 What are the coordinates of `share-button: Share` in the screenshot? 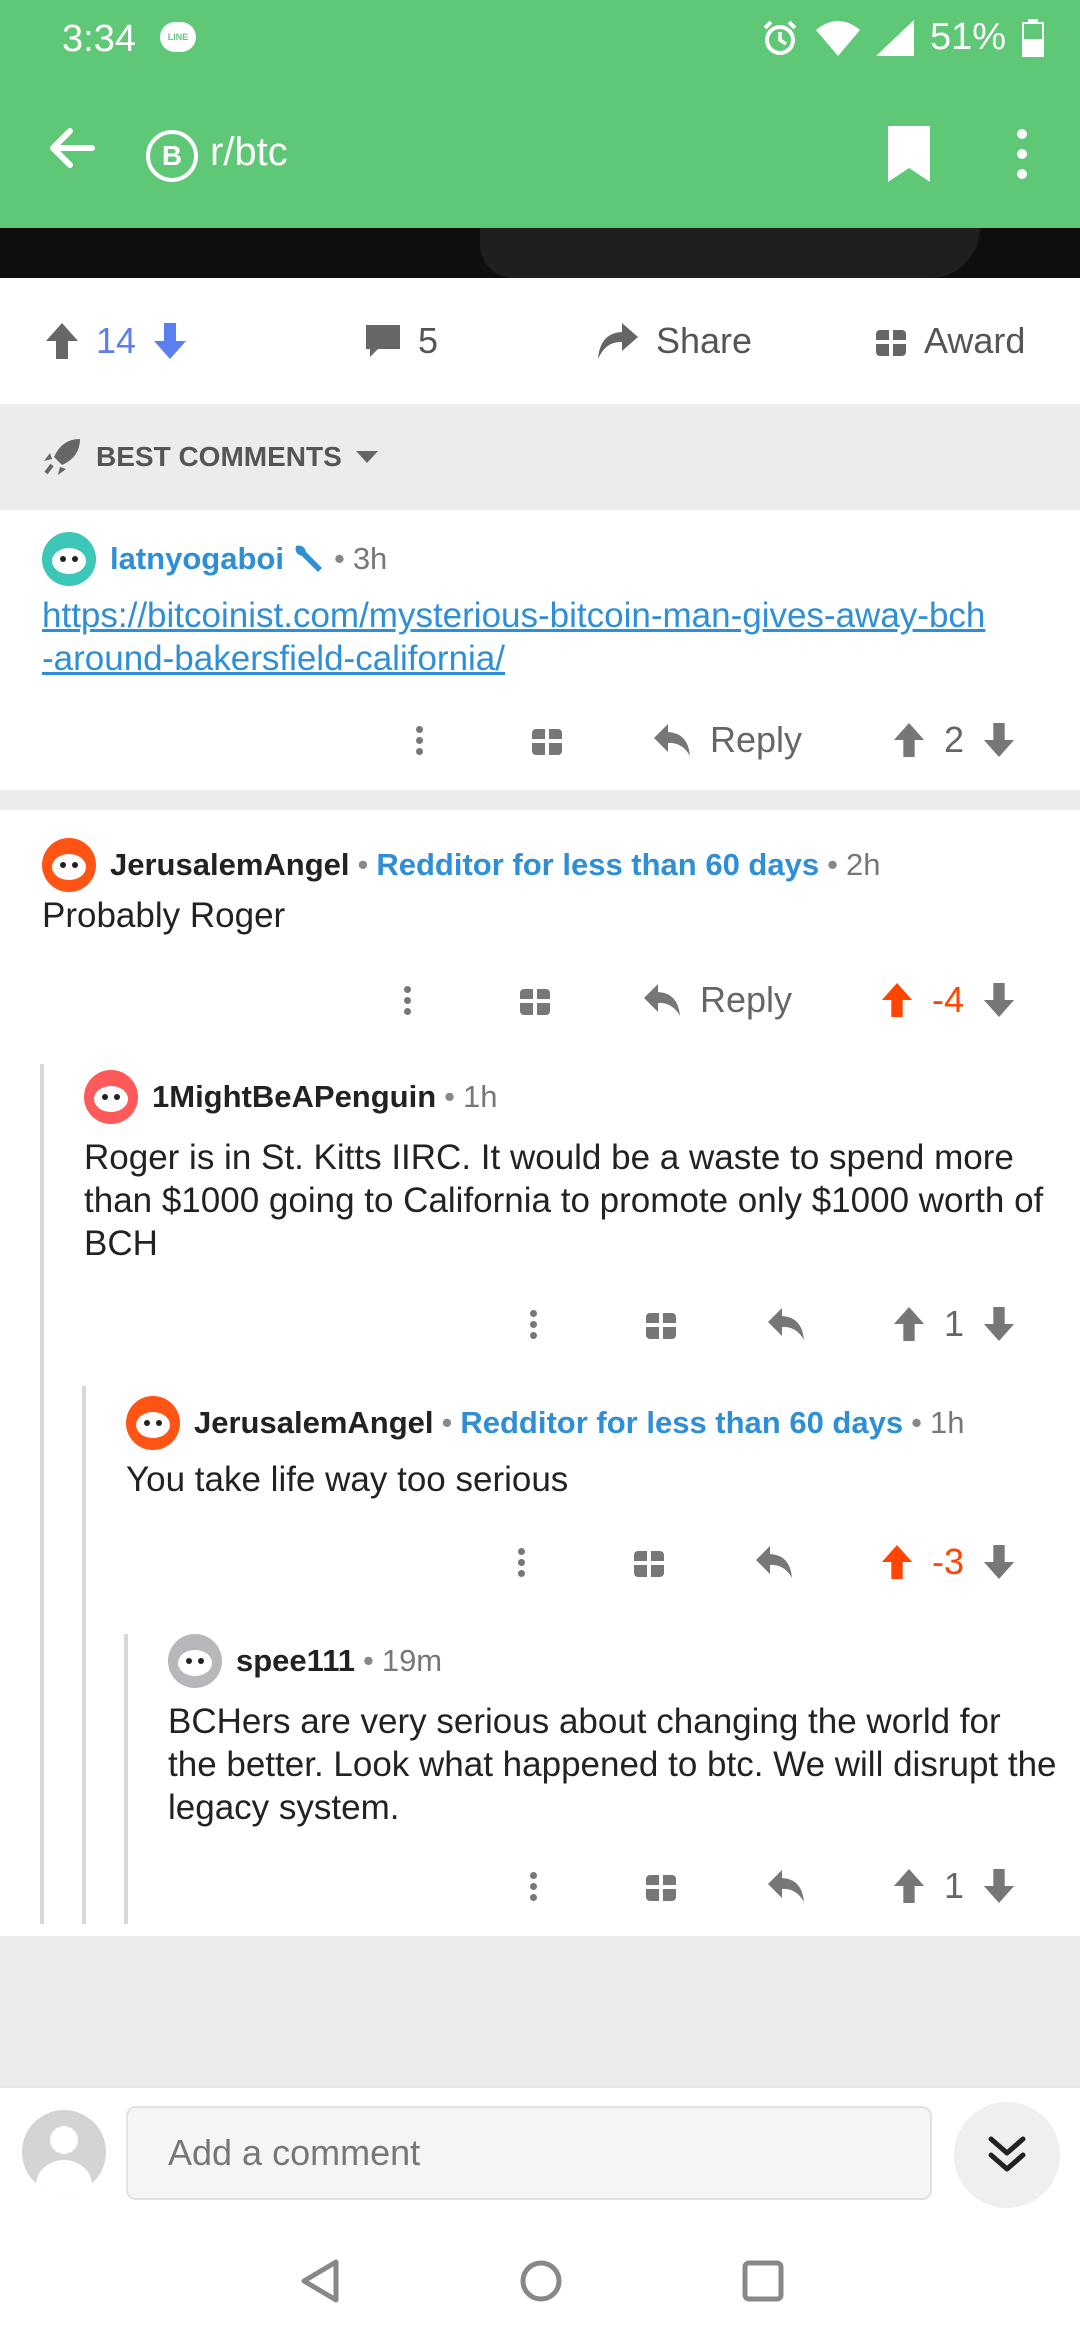 It's located at (674, 341).